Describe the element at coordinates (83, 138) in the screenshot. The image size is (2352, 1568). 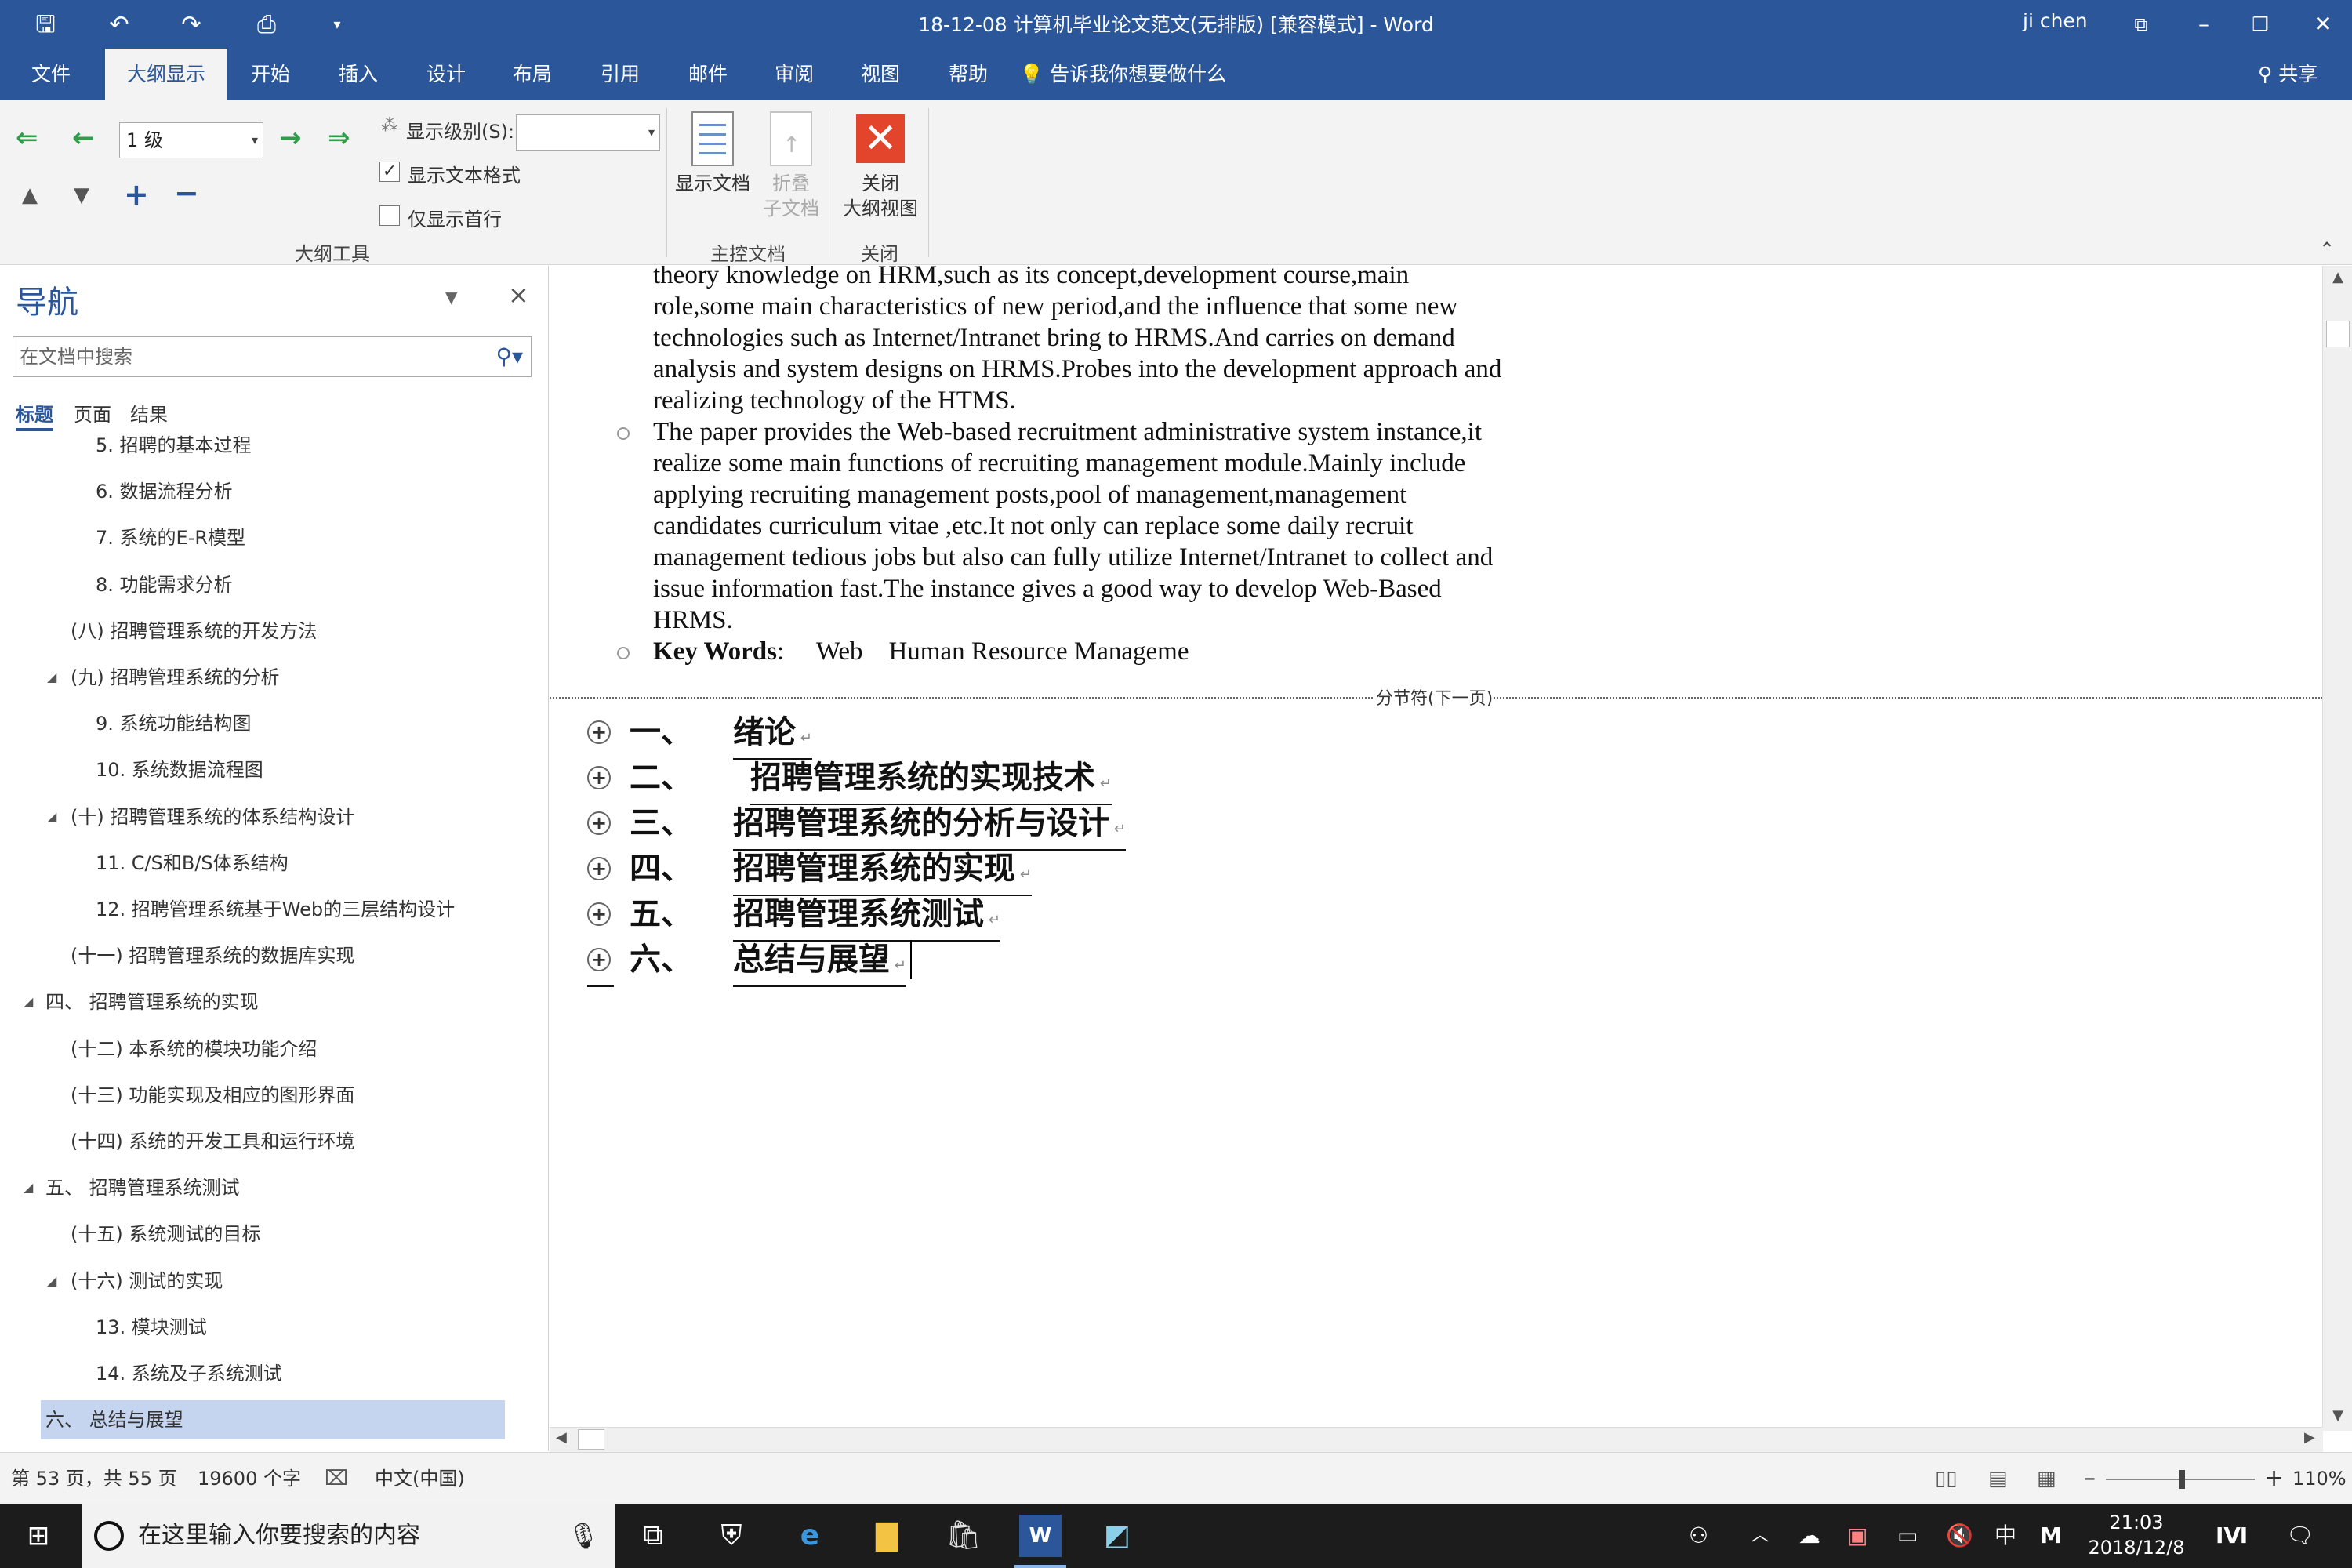
I see `promote-icon: ←` at that location.